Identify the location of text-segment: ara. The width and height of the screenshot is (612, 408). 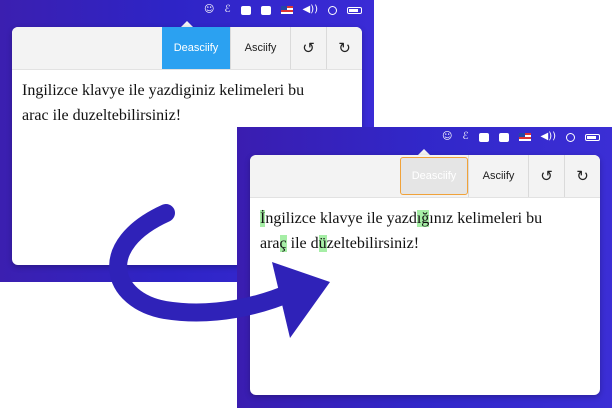
(270, 243).